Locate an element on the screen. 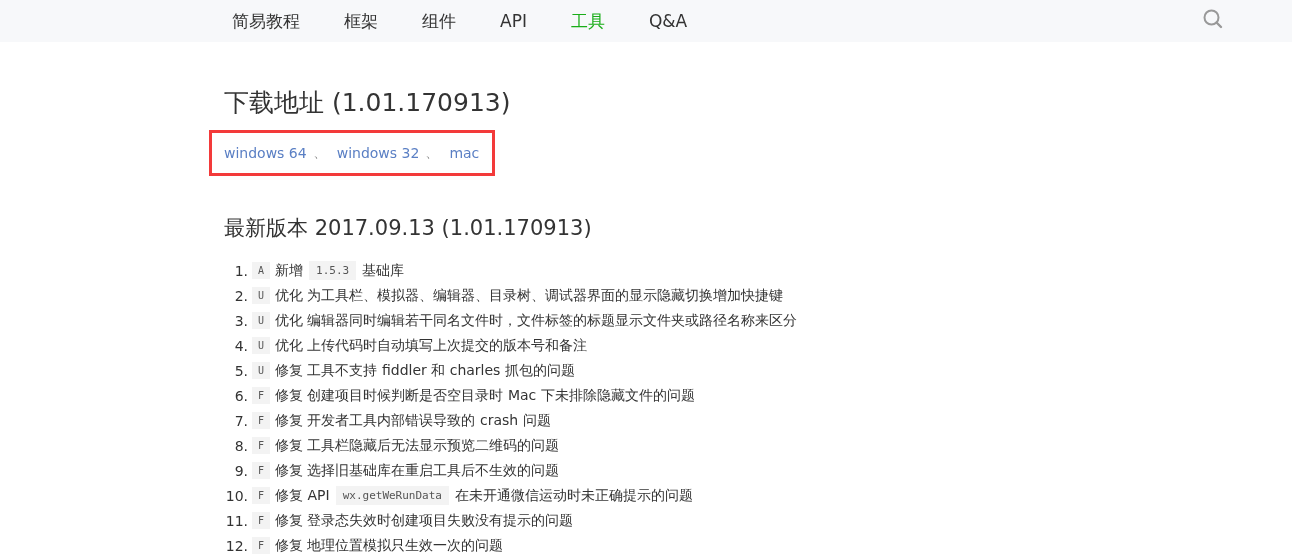  item-number: 8. is located at coordinates (240, 445).